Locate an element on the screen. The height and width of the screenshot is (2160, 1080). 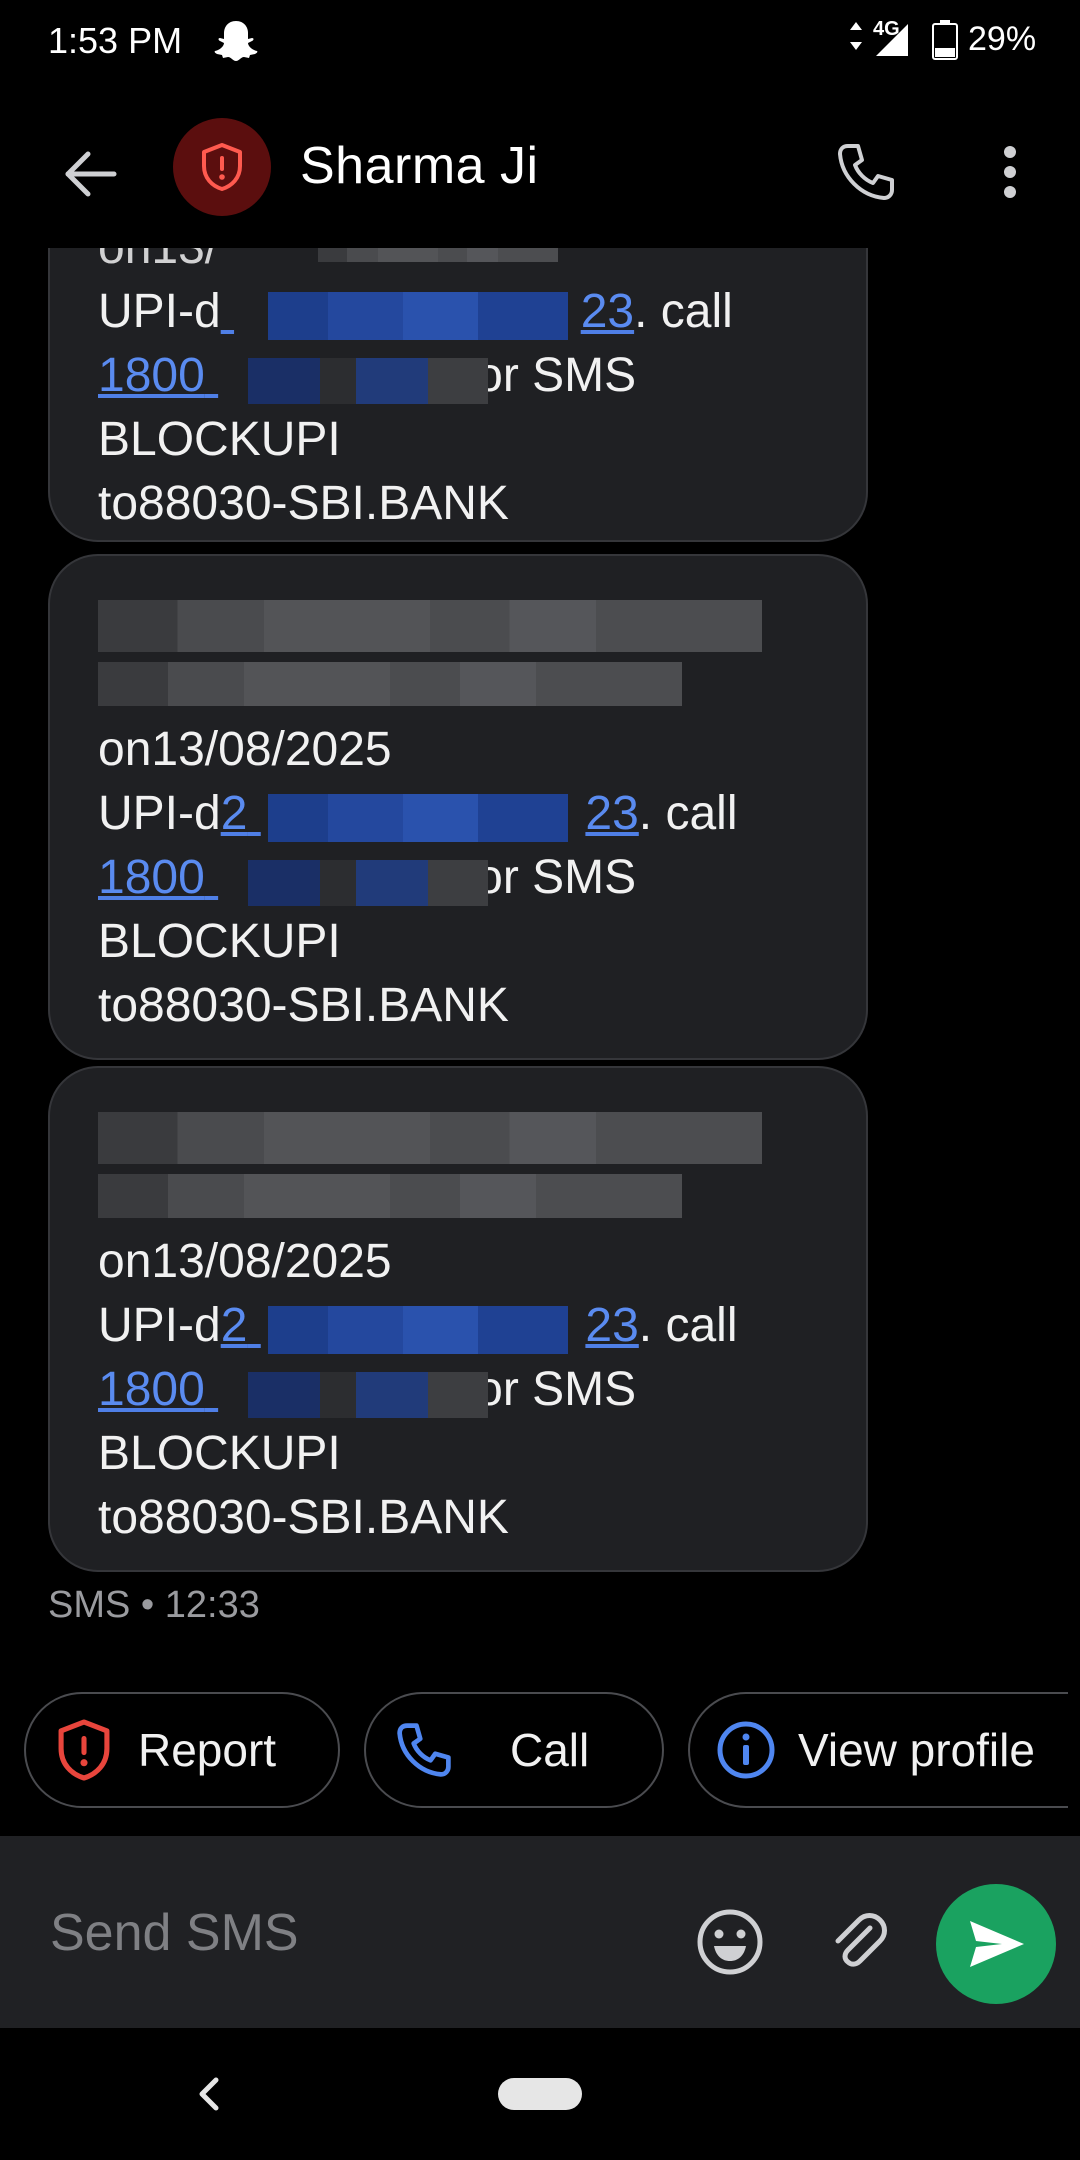
snapchat-notification-icon is located at coordinates (236, 43).